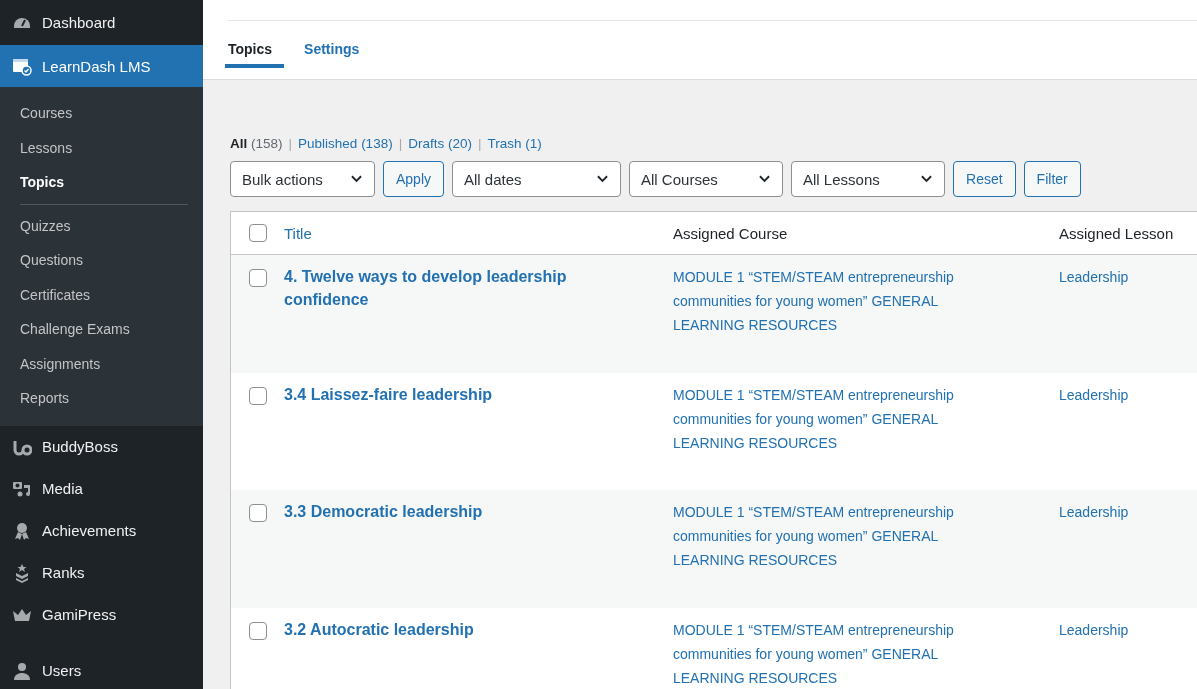 Image resolution: width=1197 pixels, height=689 pixels. What do you see at coordinates (101, 488) in the screenshot?
I see `menu-item: Media` at bounding box center [101, 488].